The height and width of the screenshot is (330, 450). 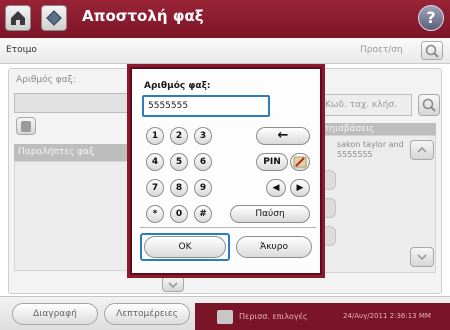 I want to click on key-6: 6, so click(x=203, y=162).